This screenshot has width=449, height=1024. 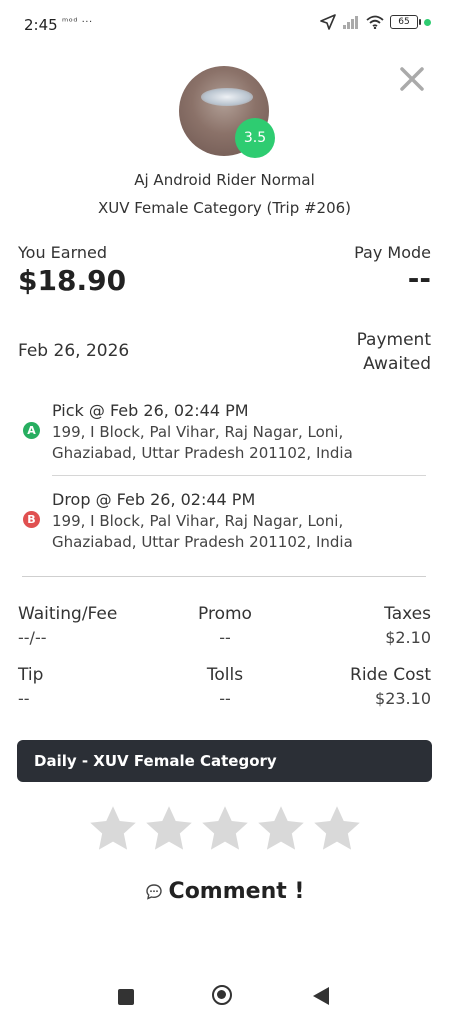 What do you see at coordinates (224, 761) in the screenshot?
I see `category-bar: Daily - XUV Female Category` at bounding box center [224, 761].